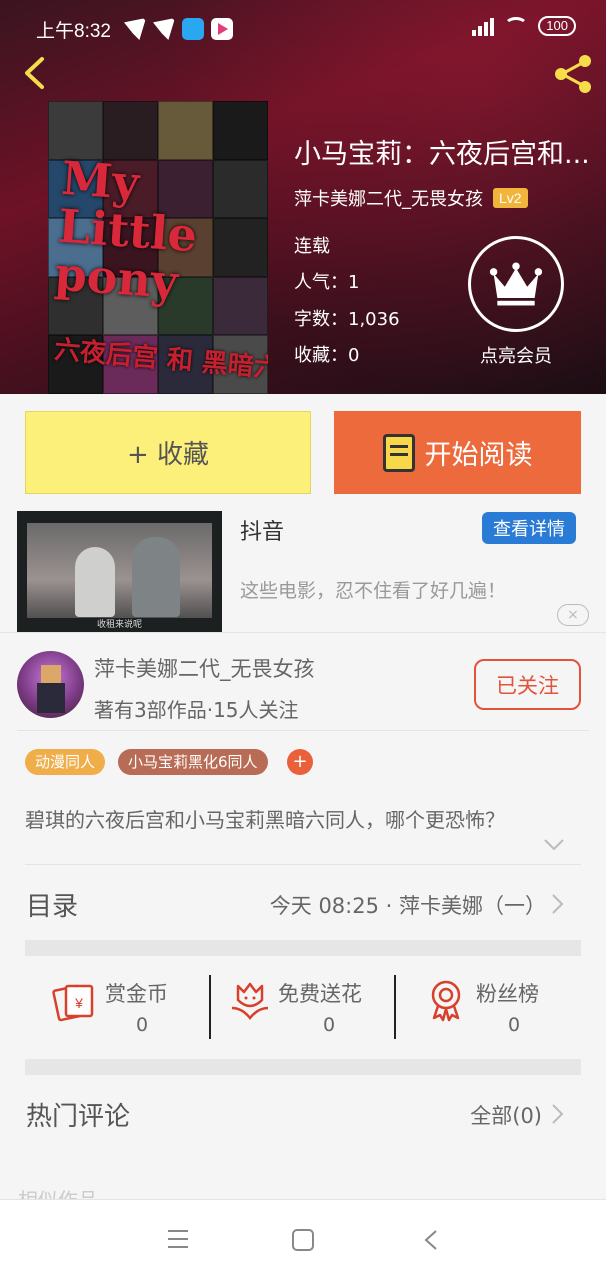 The image size is (606, 1280). What do you see at coordinates (529, 528) in the screenshot?
I see `view-details-button: 查看详情` at bounding box center [529, 528].